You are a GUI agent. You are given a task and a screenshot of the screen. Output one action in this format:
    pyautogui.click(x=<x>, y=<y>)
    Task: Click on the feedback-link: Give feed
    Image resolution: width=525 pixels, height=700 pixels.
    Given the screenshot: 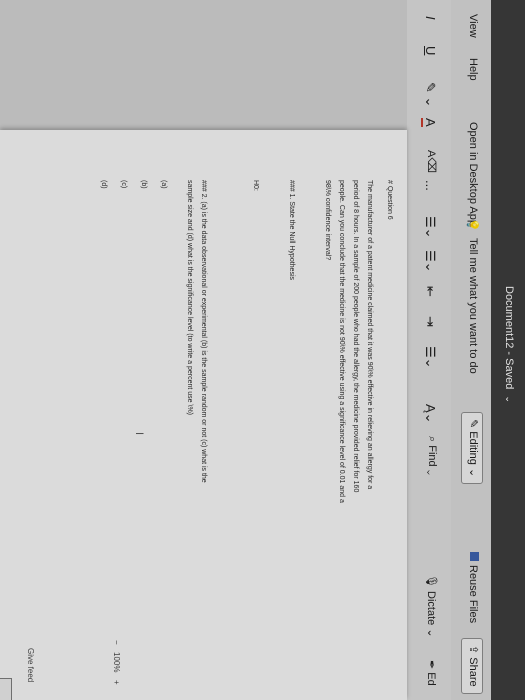 What is the action you would take?
    pyautogui.click(x=30, y=665)
    